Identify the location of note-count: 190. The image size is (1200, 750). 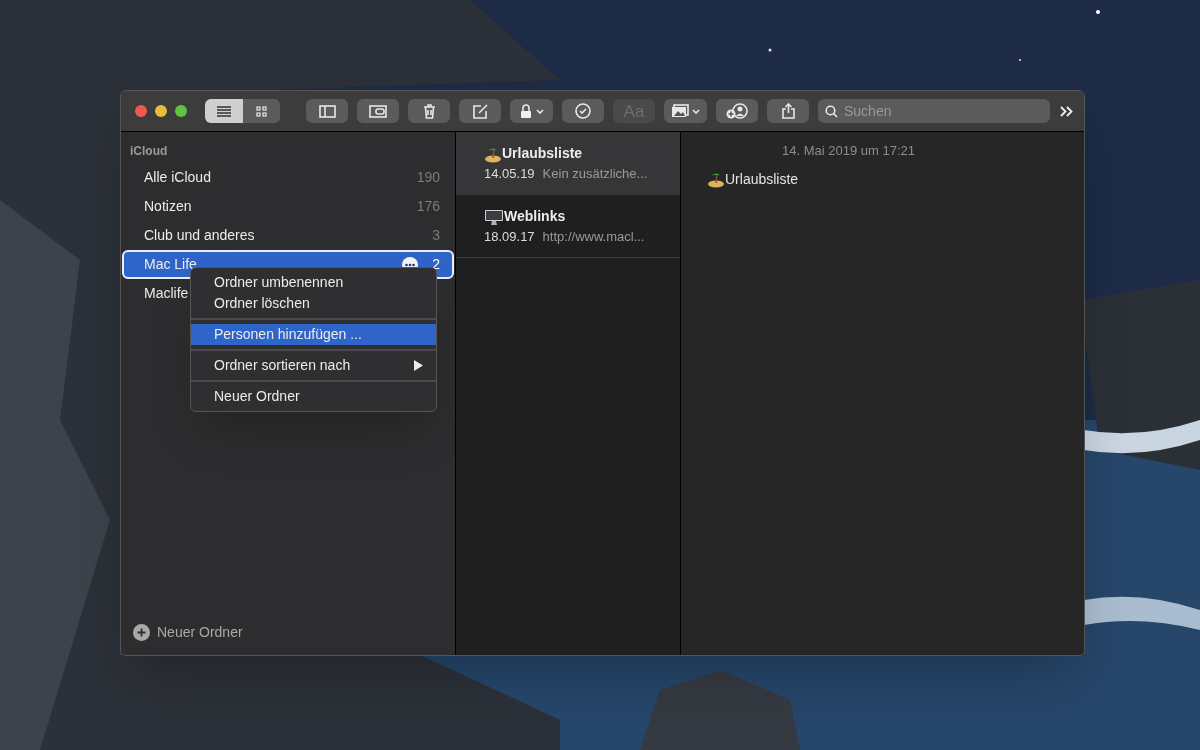
(428, 177).